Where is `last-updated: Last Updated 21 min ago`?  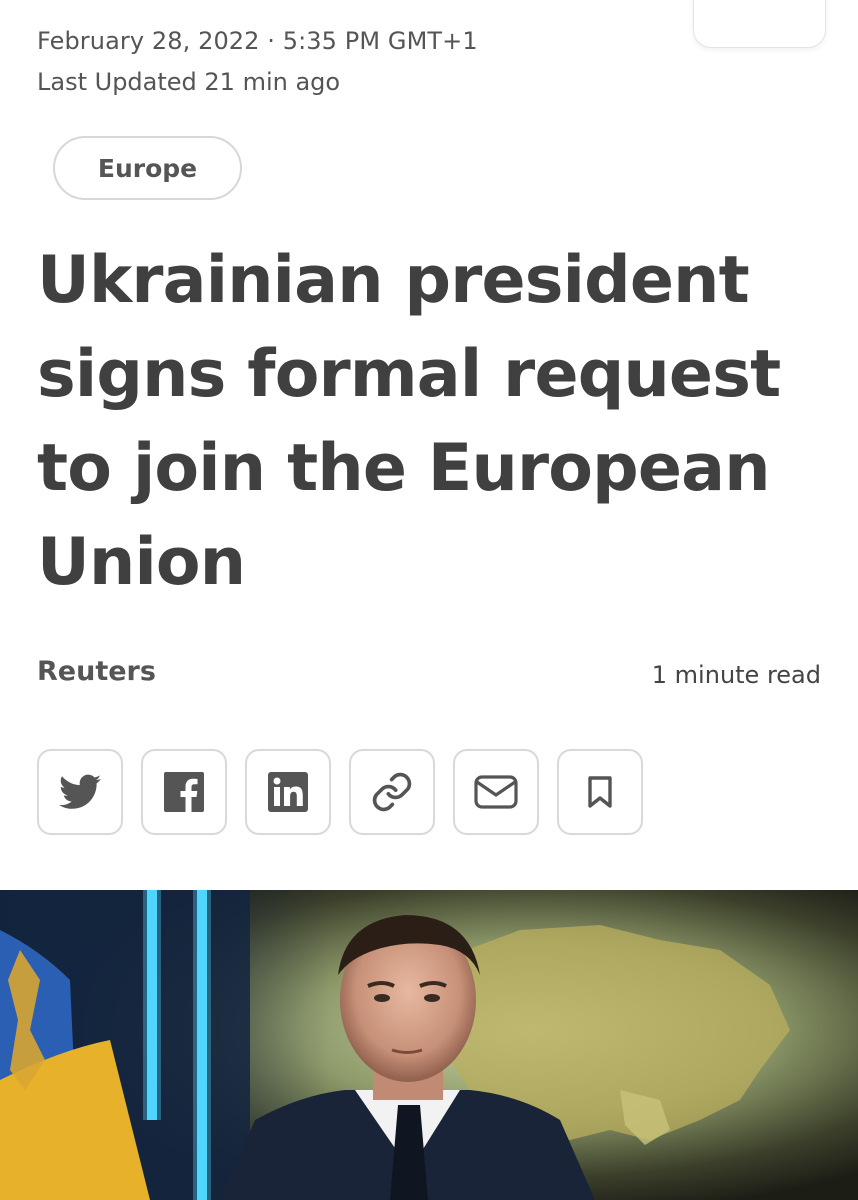
last-updated: Last Updated 21 min ago is located at coordinates (189, 82).